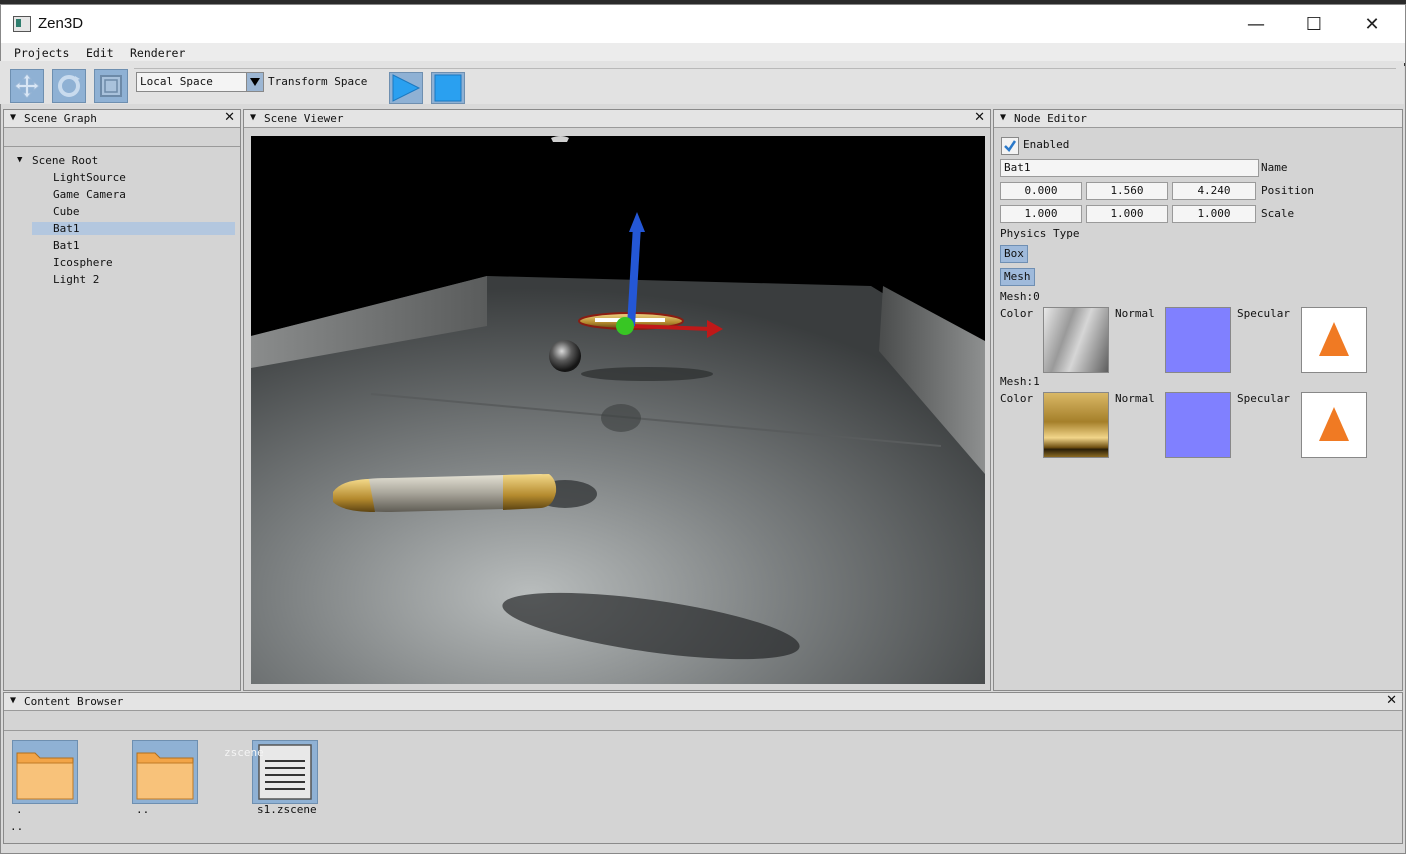 Image resolution: width=1406 pixels, height=854 pixels. I want to click on mesh-0-color-label: Color, so click(1017, 313).